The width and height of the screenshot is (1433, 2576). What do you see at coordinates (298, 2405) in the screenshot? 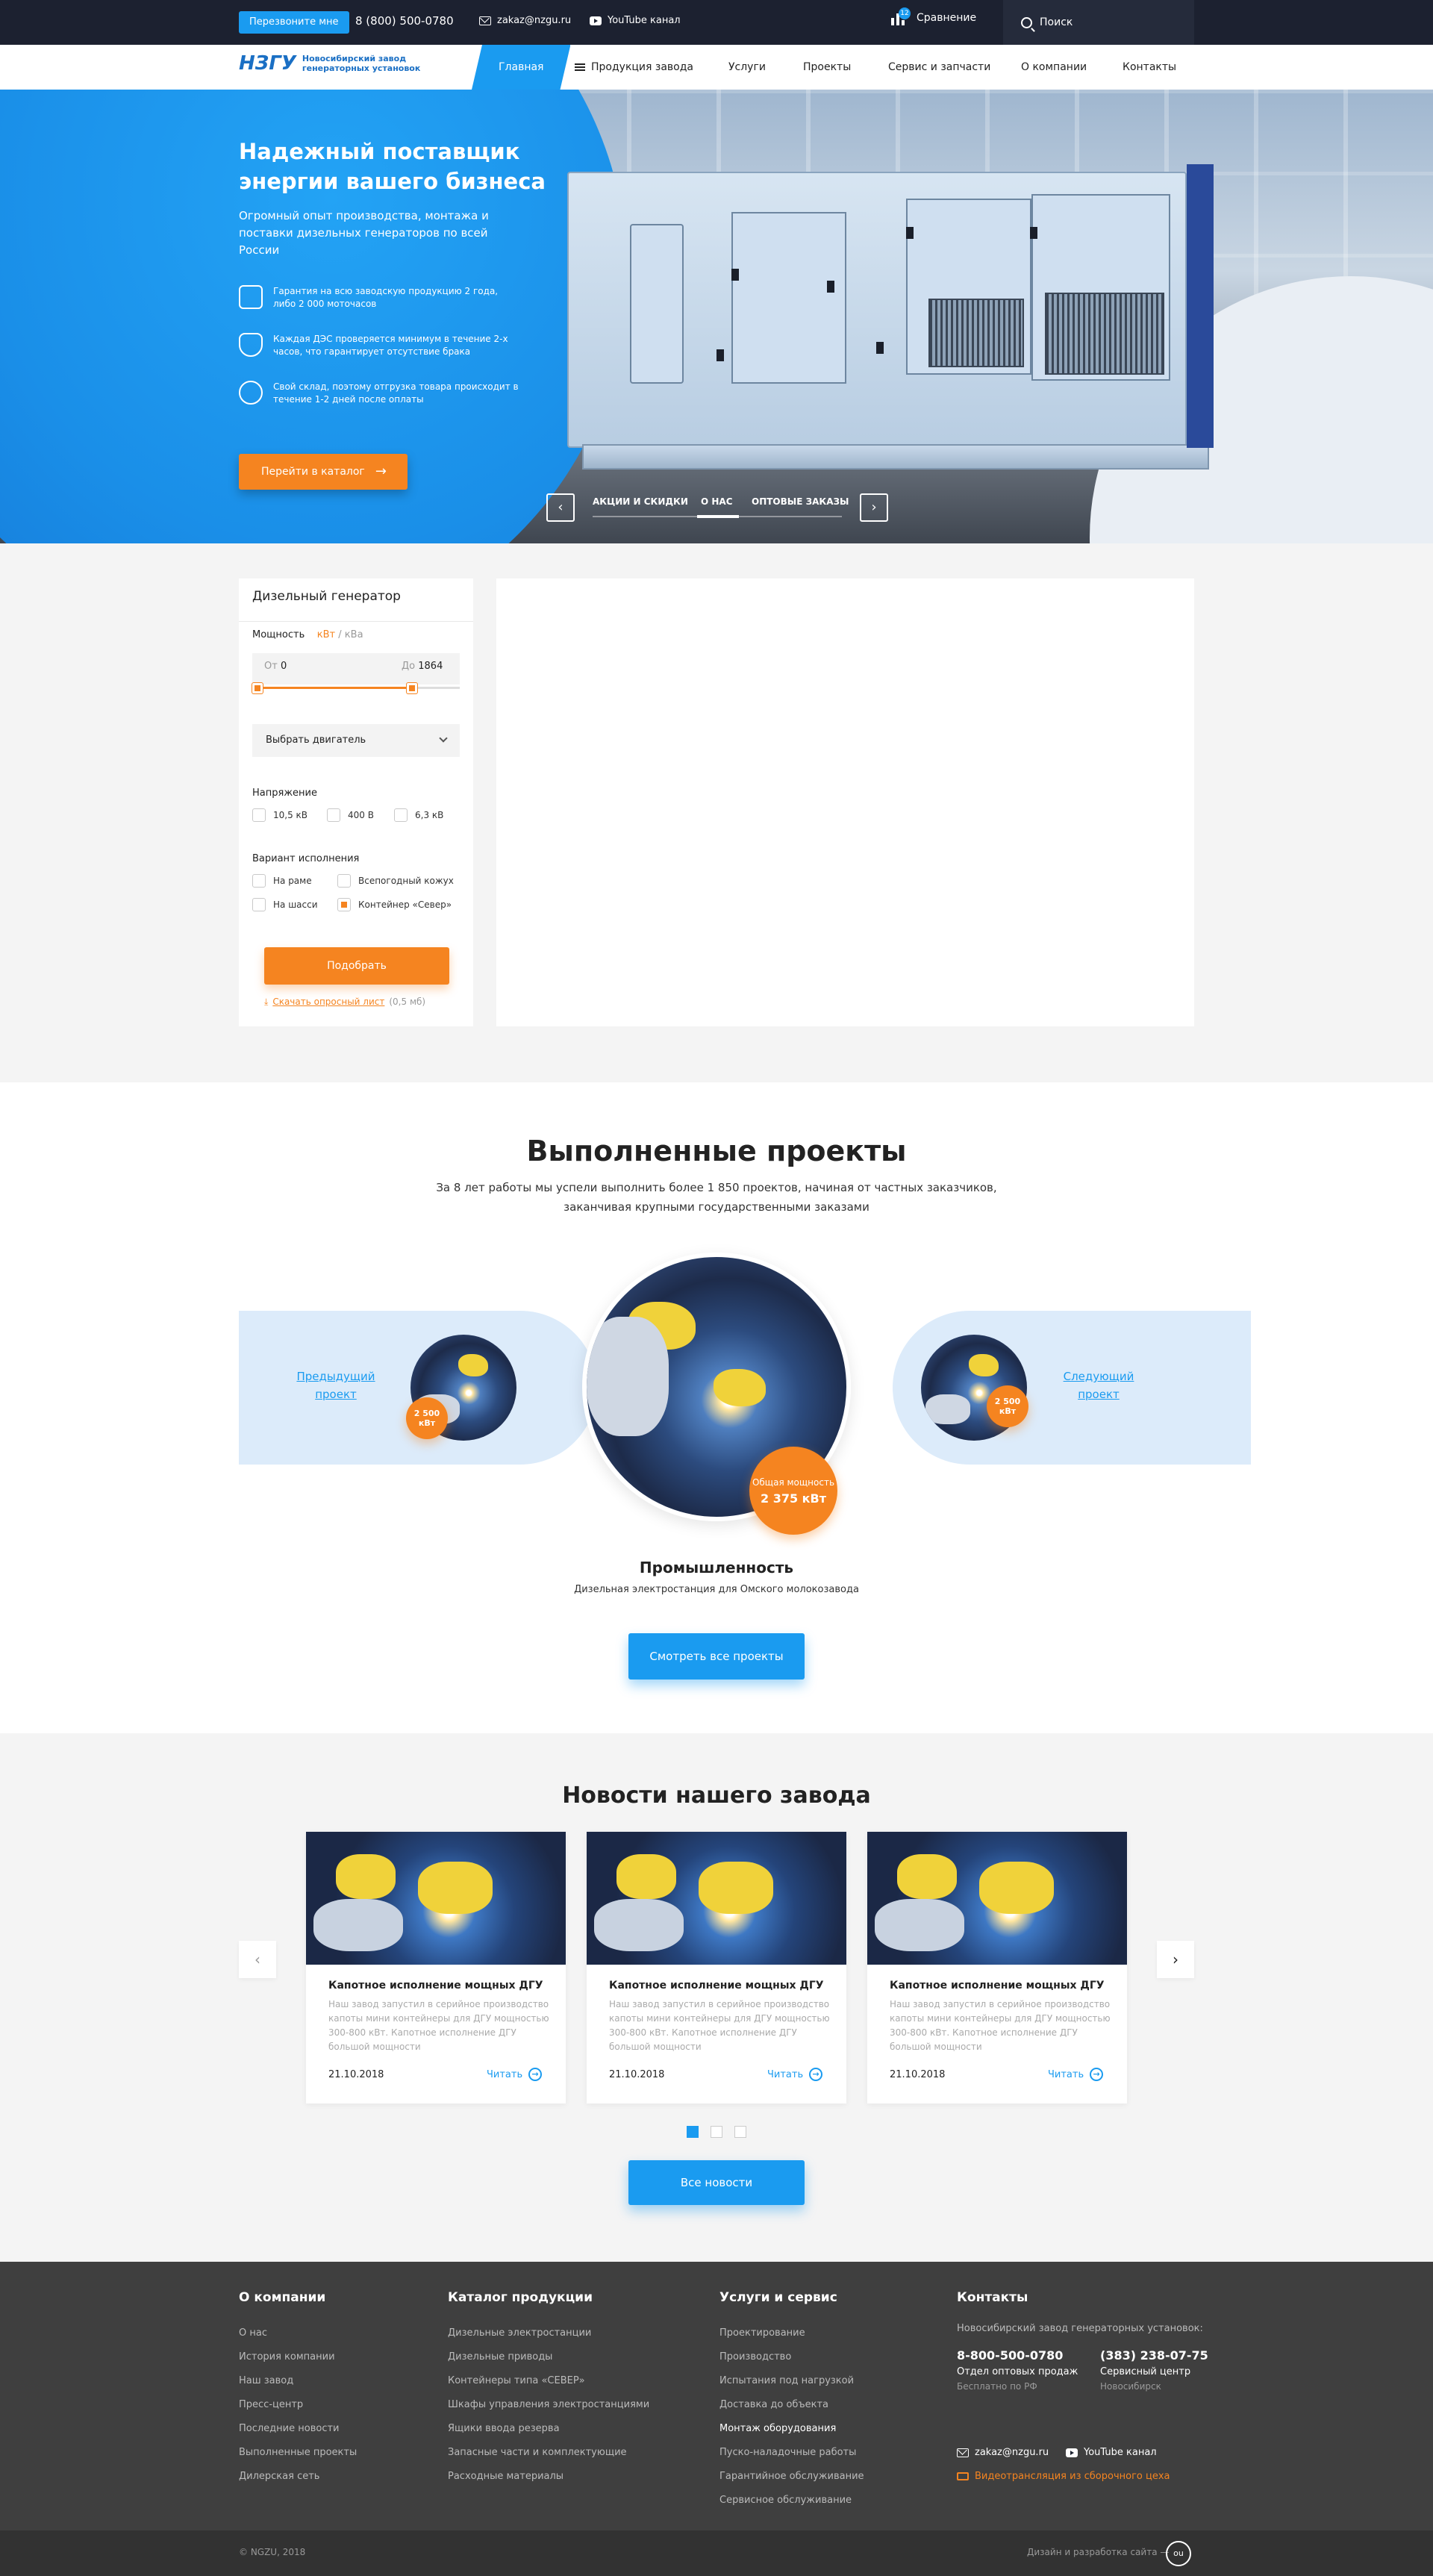
I see `footer-link: Пресс-центр` at bounding box center [298, 2405].